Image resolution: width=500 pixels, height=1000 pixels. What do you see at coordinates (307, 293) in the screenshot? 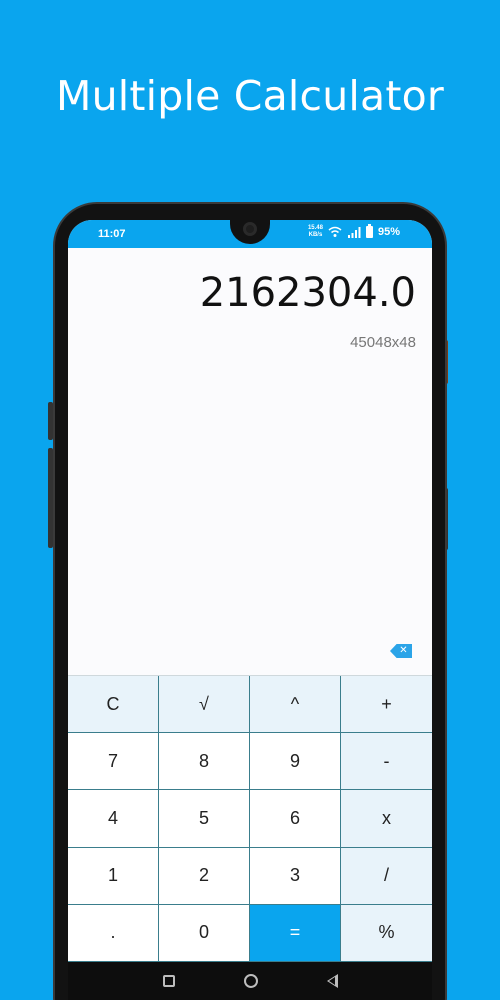
I see `result-value: 2162304.0` at bounding box center [307, 293].